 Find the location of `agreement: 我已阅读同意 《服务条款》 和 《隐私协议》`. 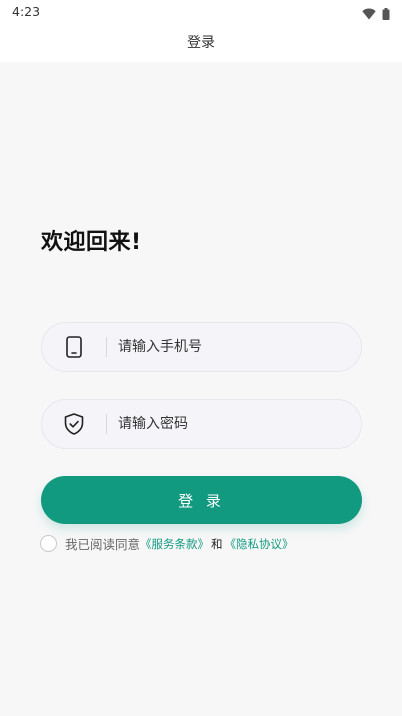

agreement: 我已阅读同意 《服务条款》 和 《隐私协议》 is located at coordinates (167, 543).